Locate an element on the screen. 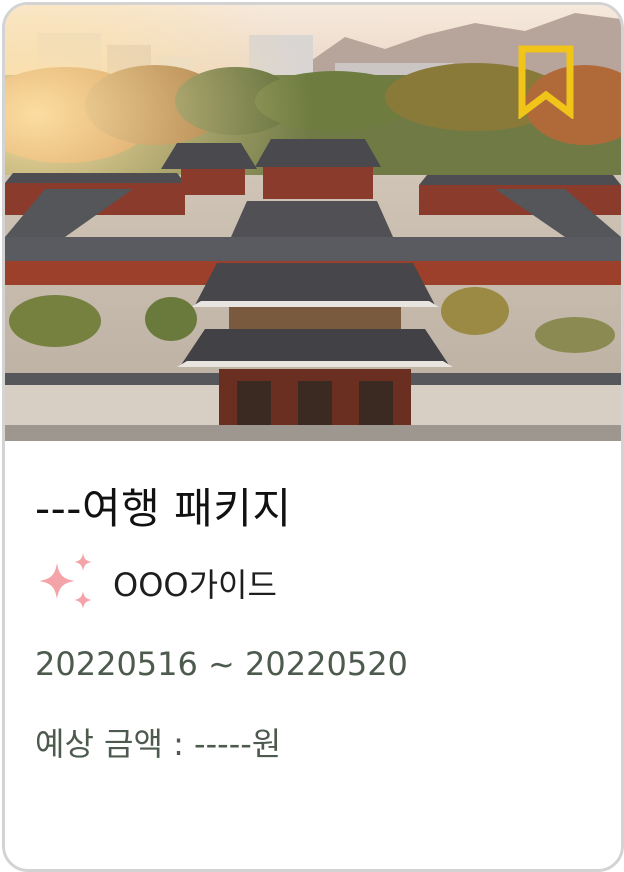  travel-dates: 20220516 ~ 20220520 is located at coordinates (221, 664).